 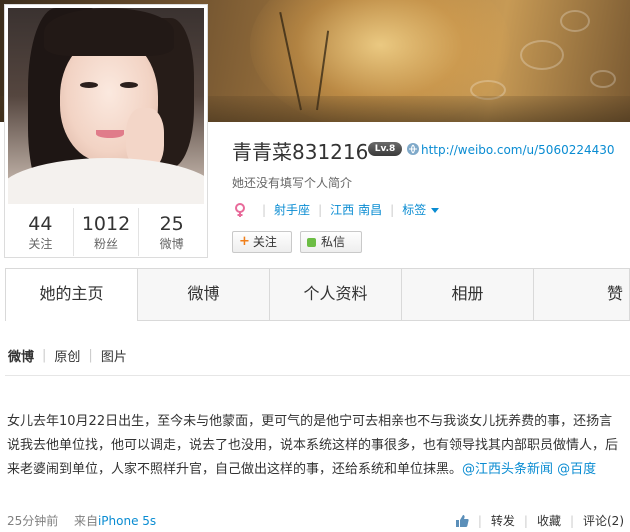 What do you see at coordinates (468, 295) in the screenshot?
I see `tab-album: 相册` at bounding box center [468, 295].